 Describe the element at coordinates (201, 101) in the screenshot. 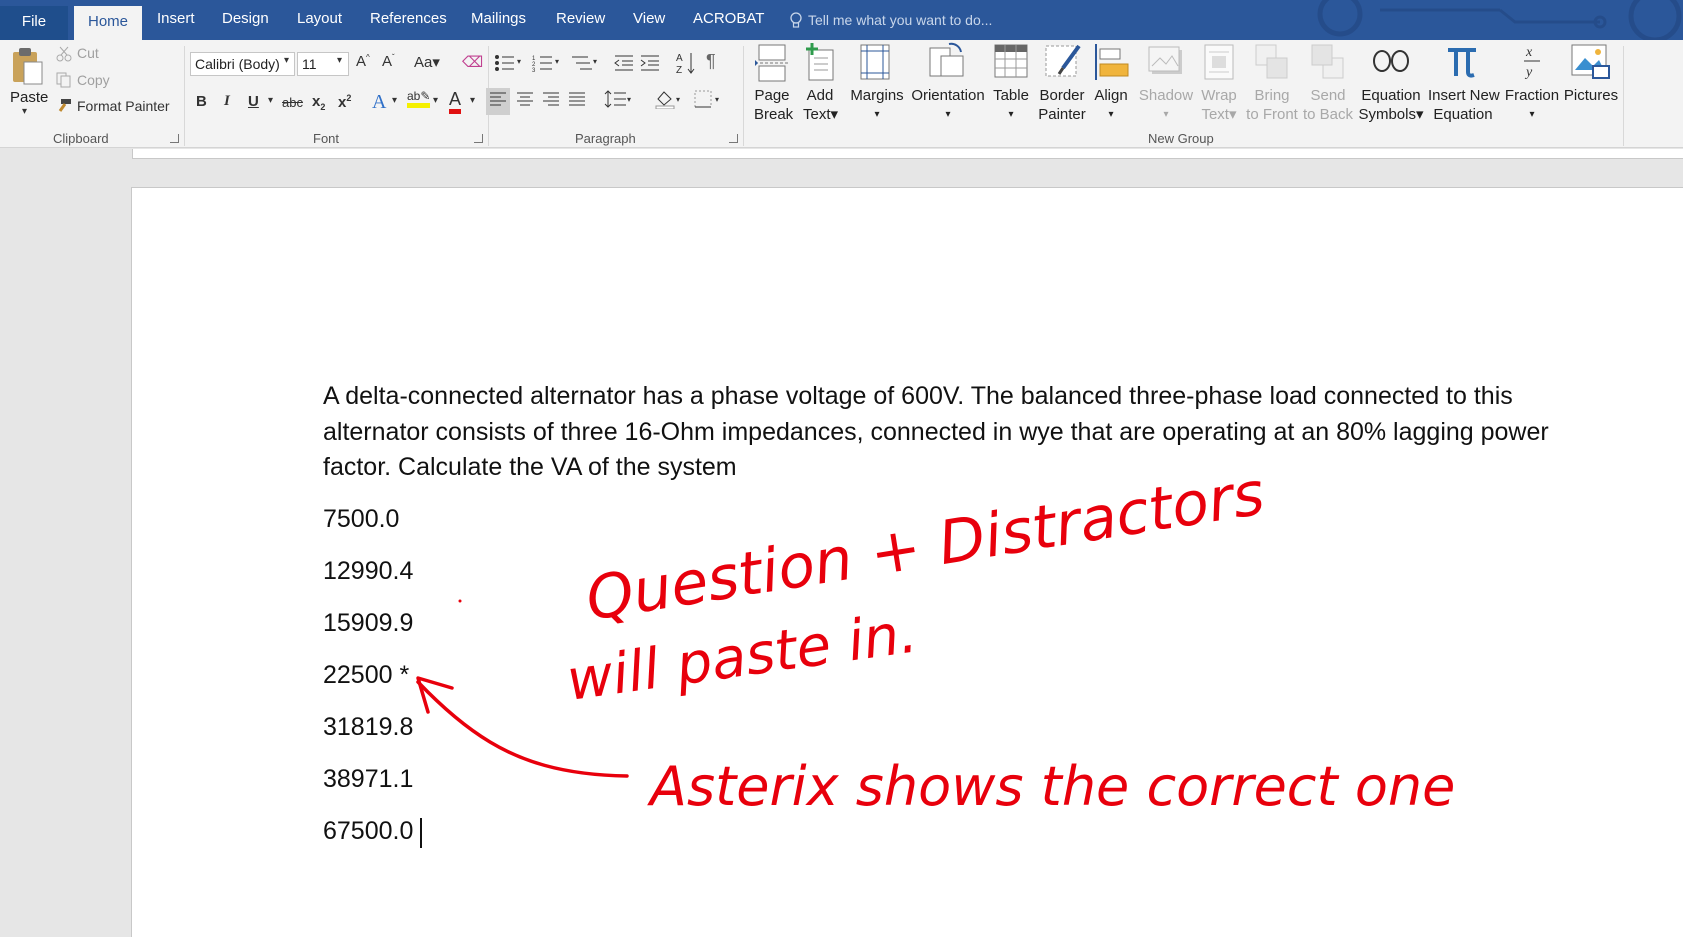

I see `bold-icon: B` at that location.